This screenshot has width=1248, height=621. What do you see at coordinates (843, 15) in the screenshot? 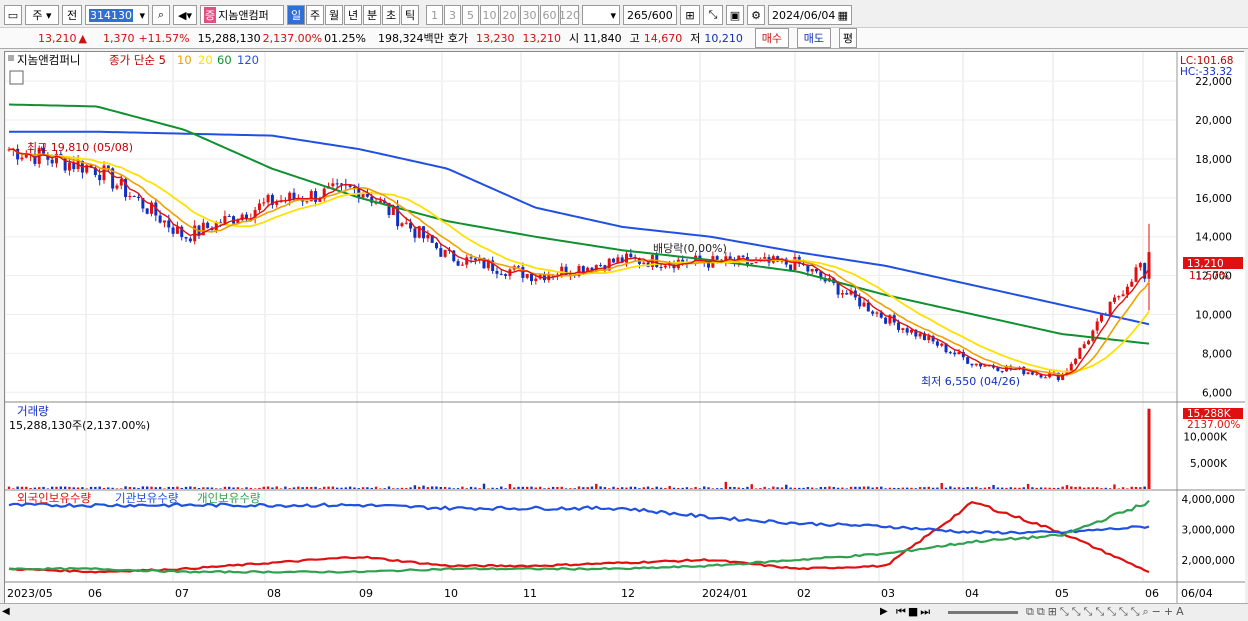
I see `calendar-icon: ▦` at bounding box center [843, 15].